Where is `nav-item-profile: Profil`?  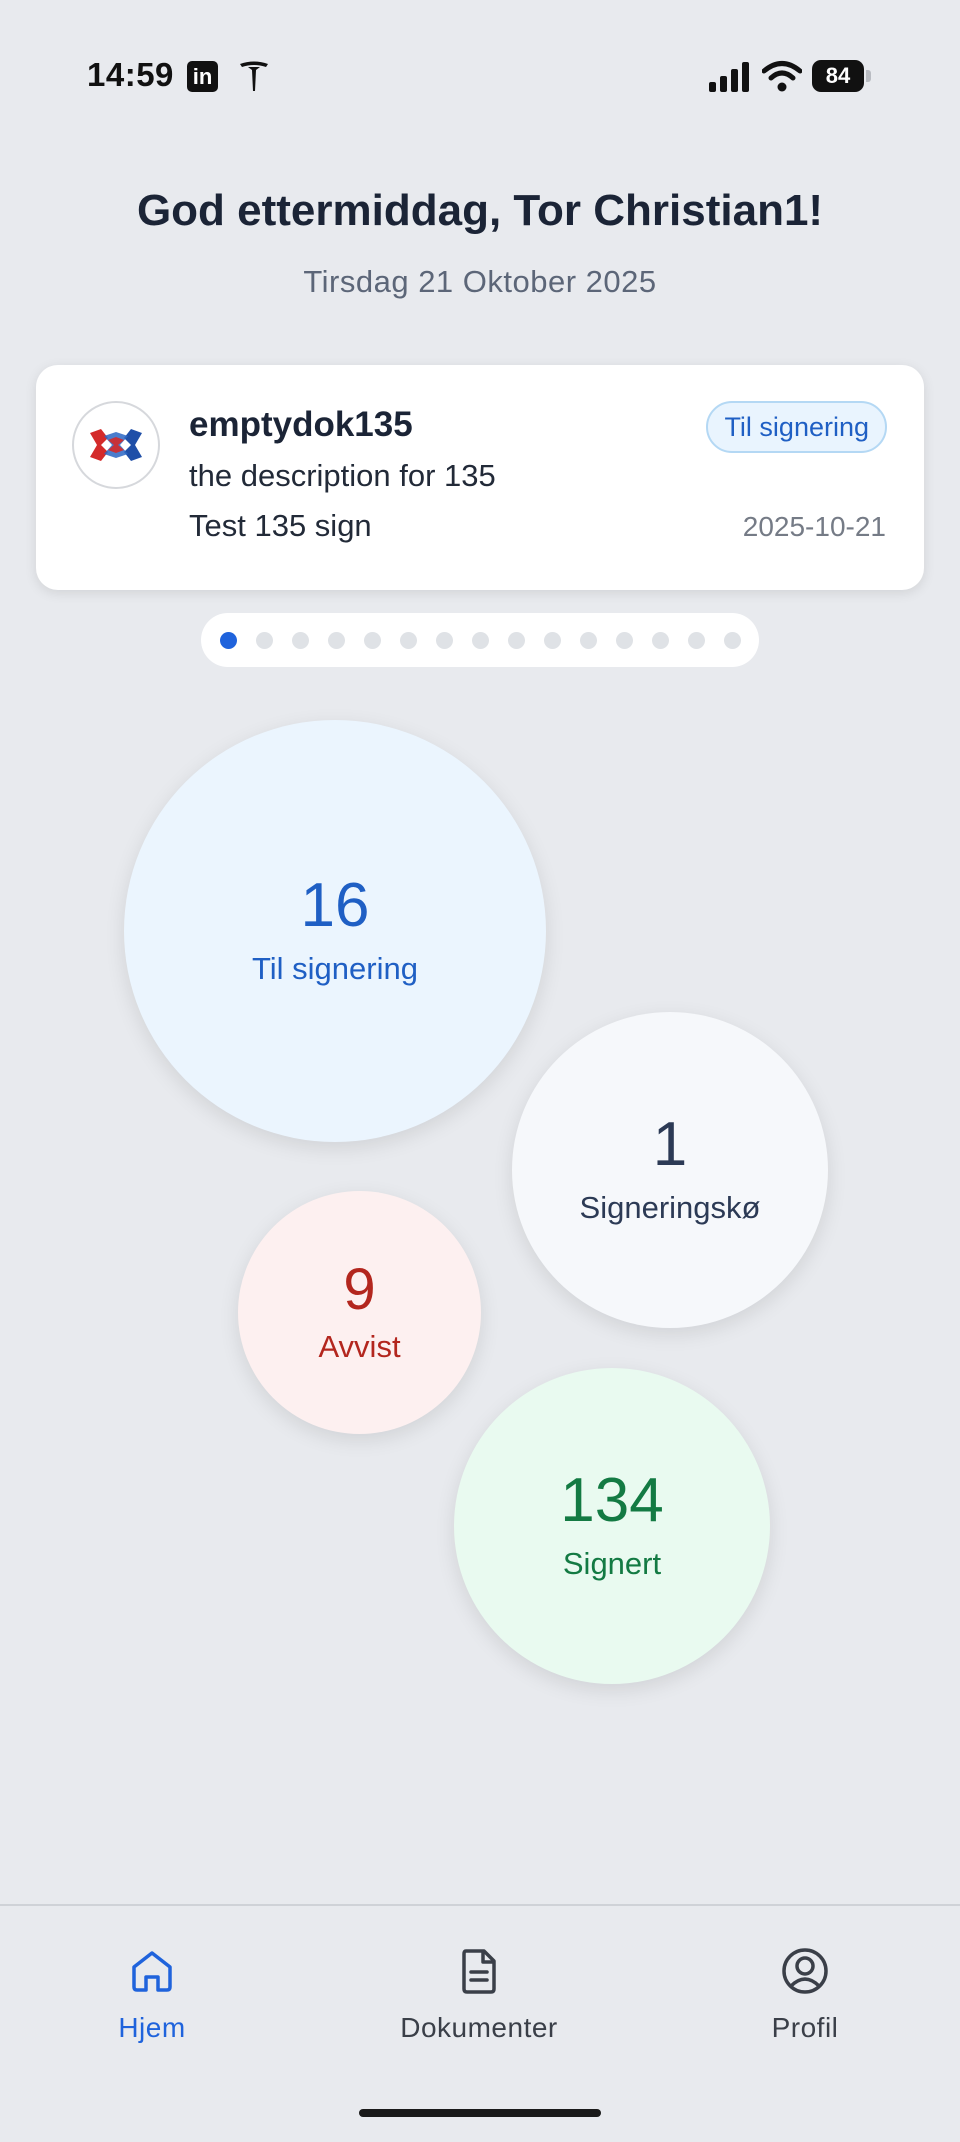
nav-item-profile: Profil is located at coordinates (805, 1994).